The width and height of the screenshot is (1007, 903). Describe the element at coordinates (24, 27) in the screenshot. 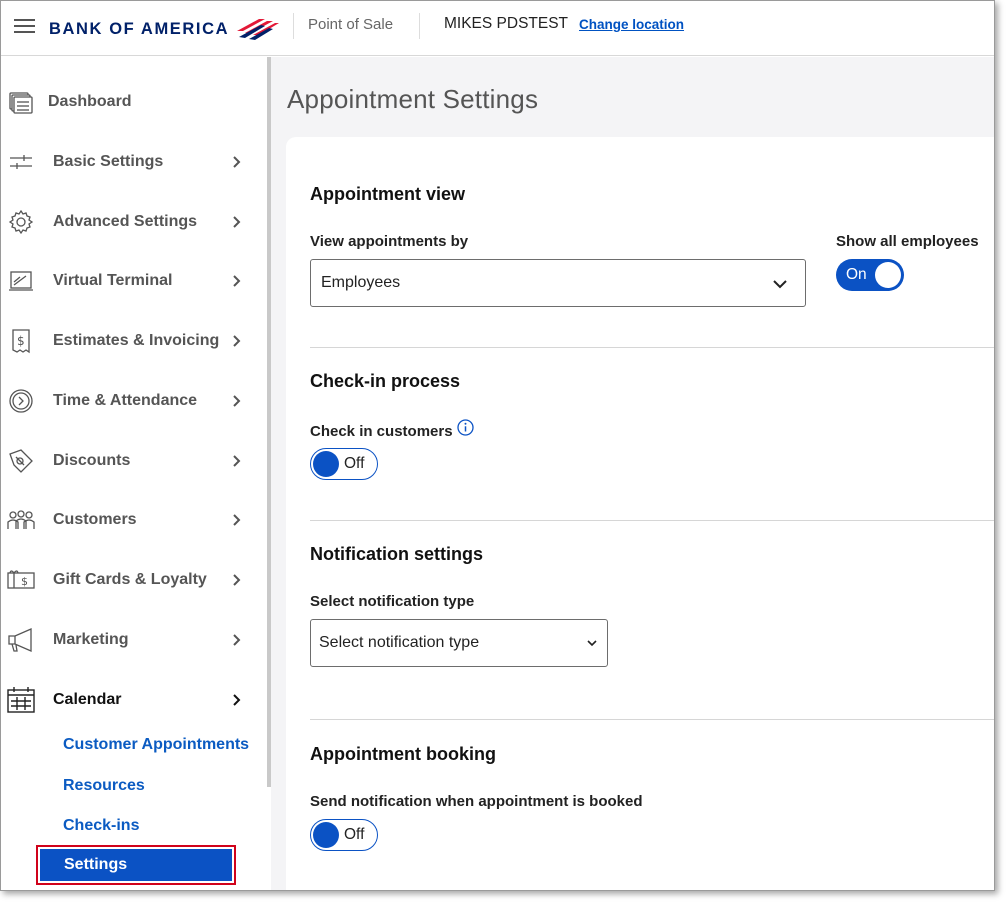

I see `hamburger-menu-icon` at that location.